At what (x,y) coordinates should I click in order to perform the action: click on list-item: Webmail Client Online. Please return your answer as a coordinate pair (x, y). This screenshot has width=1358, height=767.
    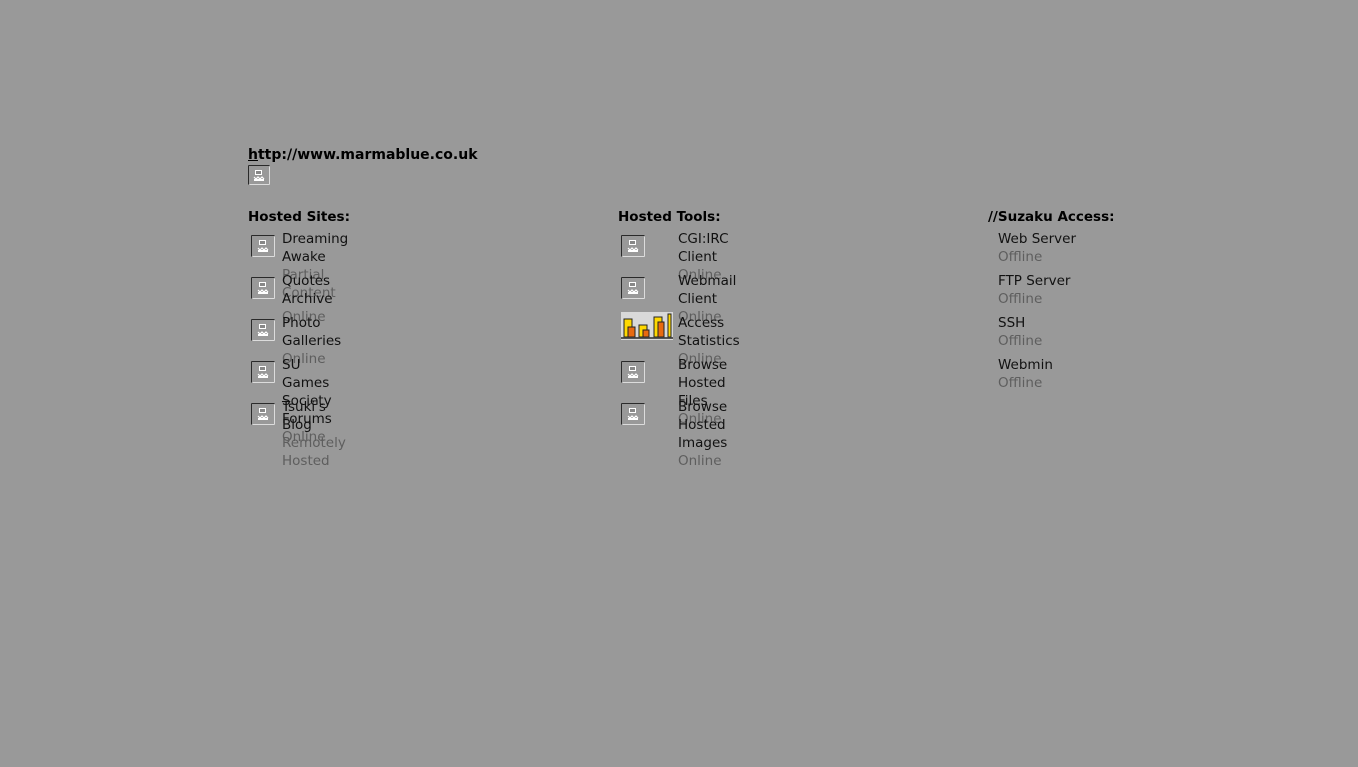
    Looking at the image, I should click on (677, 298).